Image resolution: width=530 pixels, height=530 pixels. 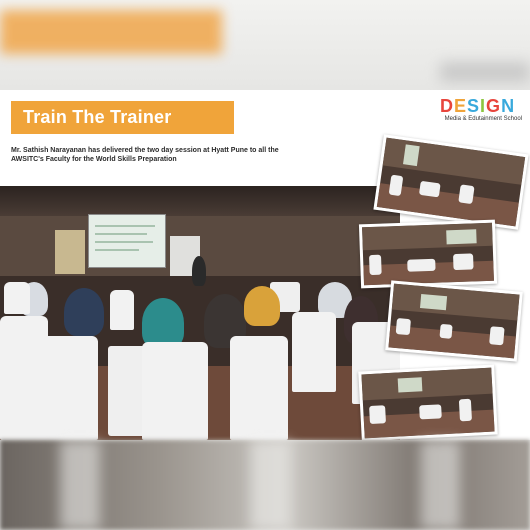 What do you see at coordinates (494, 106) in the screenshot?
I see `logo-letter: G` at bounding box center [494, 106].